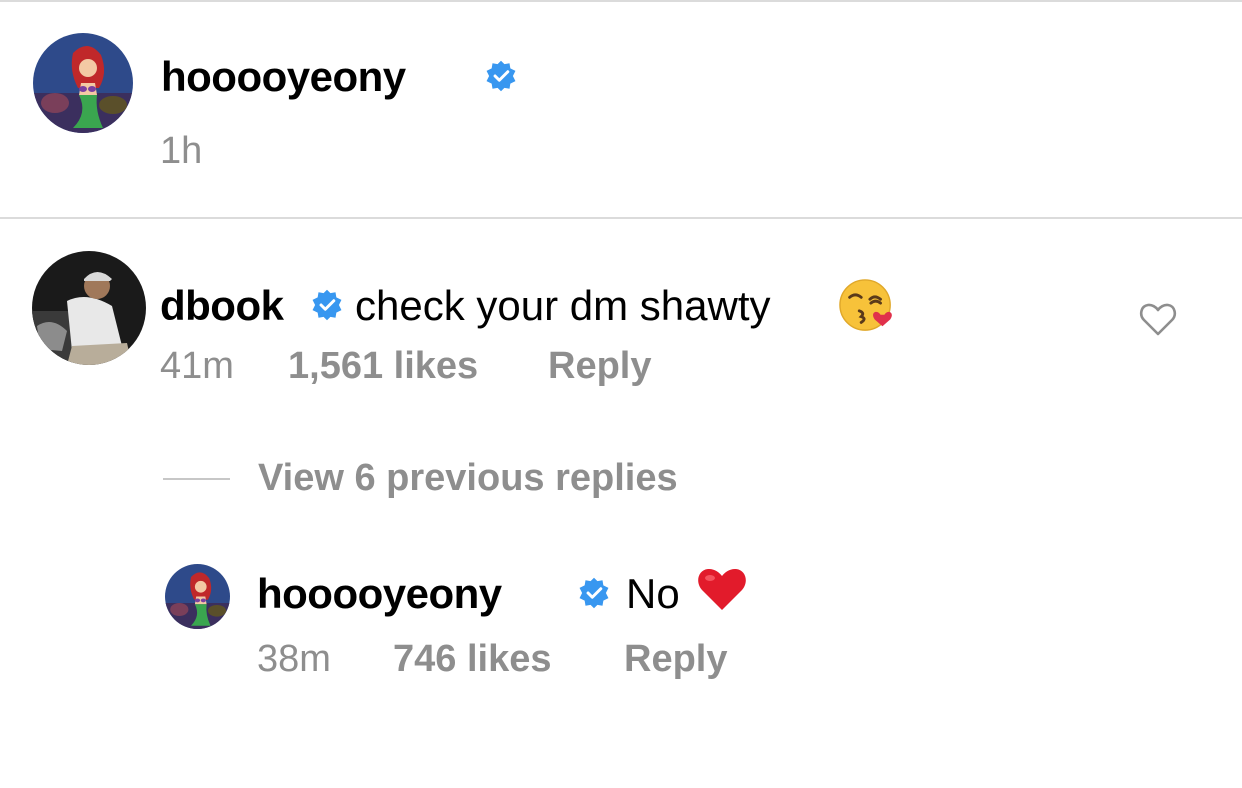 The height and width of the screenshot is (788, 1242). I want to click on comment-text: check your dm shawty, so click(563, 305).